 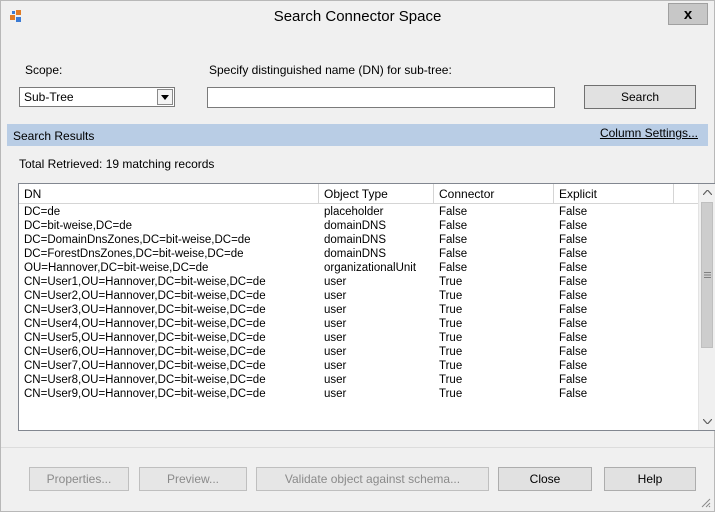 I want to click on dn-cell: CN=User5,OU=Hannover,DC=bit-weise,DC=de, so click(x=145, y=338).